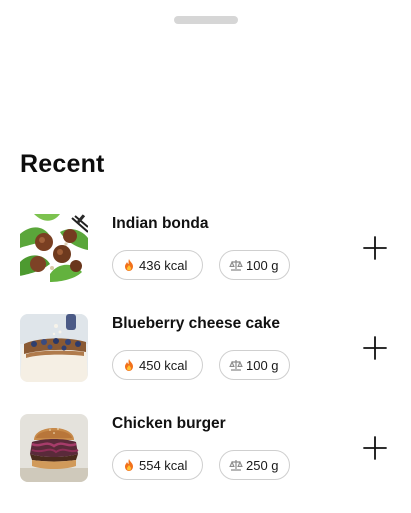 The image size is (411, 513). I want to click on burger-photo, so click(54, 448).